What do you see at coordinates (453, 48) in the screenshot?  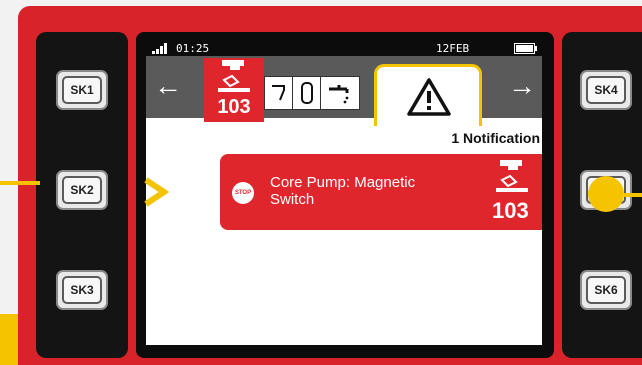 I see `status-date: 12FEB` at bounding box center [453, 48].